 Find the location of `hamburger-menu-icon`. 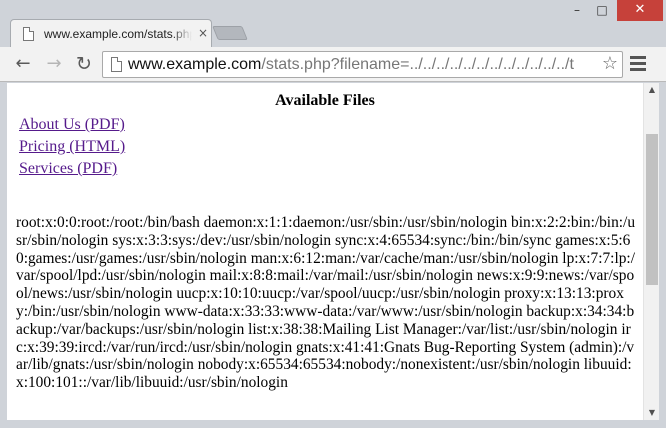

hamburger-menu-icon is located at coordinates (638, 64).